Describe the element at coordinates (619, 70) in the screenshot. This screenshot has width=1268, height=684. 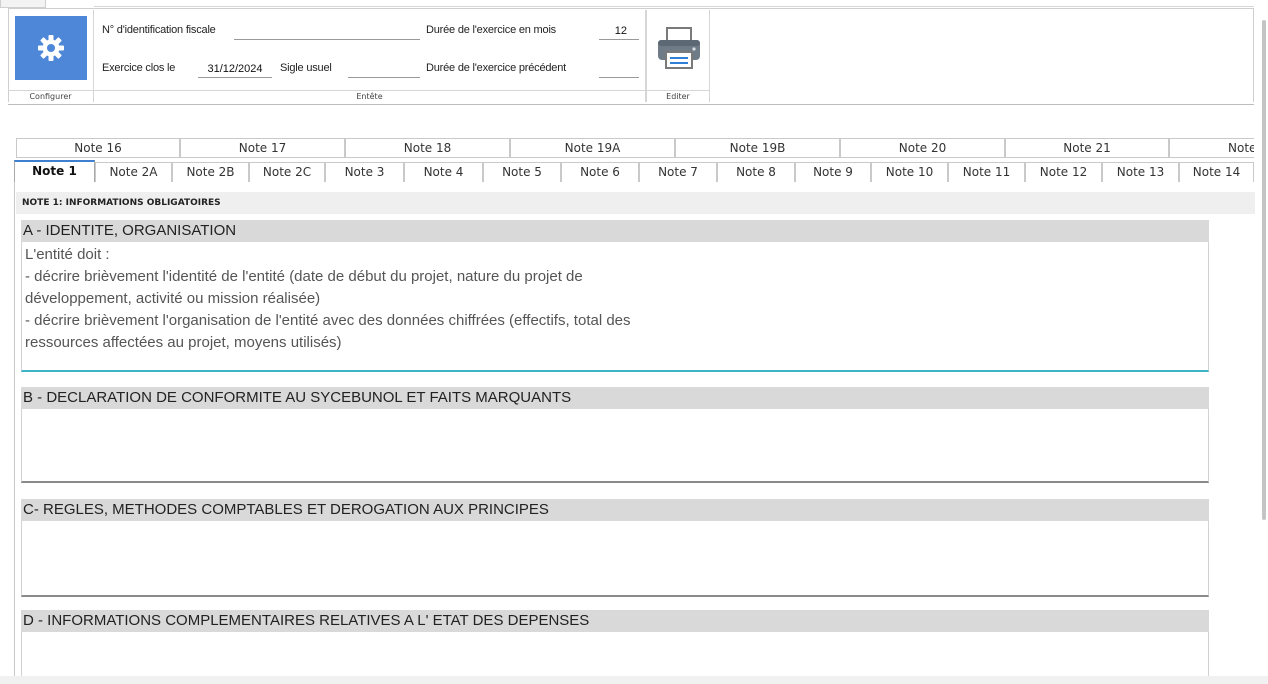
I see `duree-prec-field` at that location.